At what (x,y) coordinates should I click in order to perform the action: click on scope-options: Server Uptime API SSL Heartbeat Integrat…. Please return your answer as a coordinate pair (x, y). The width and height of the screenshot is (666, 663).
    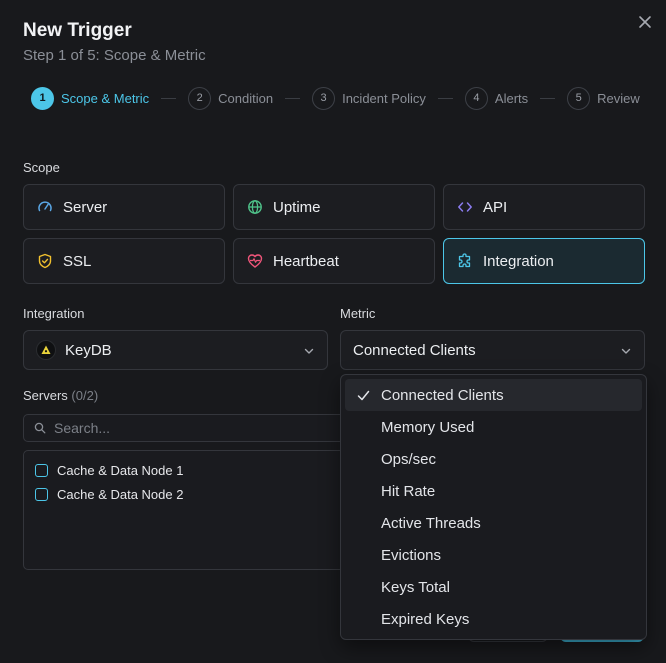
    Looking at the image, I should click on (334, 234).